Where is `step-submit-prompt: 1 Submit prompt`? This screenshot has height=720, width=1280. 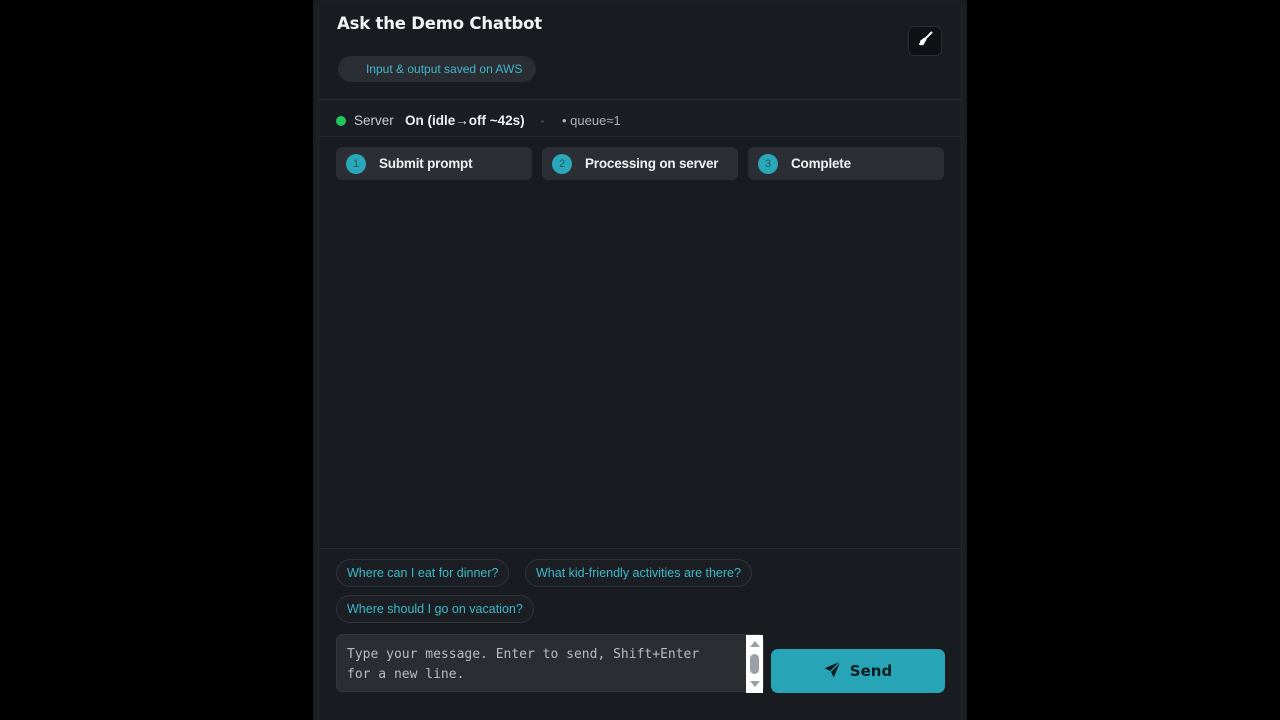
step-submit-prompt: 1 Submit prompt is located at coordinates (434, 163).